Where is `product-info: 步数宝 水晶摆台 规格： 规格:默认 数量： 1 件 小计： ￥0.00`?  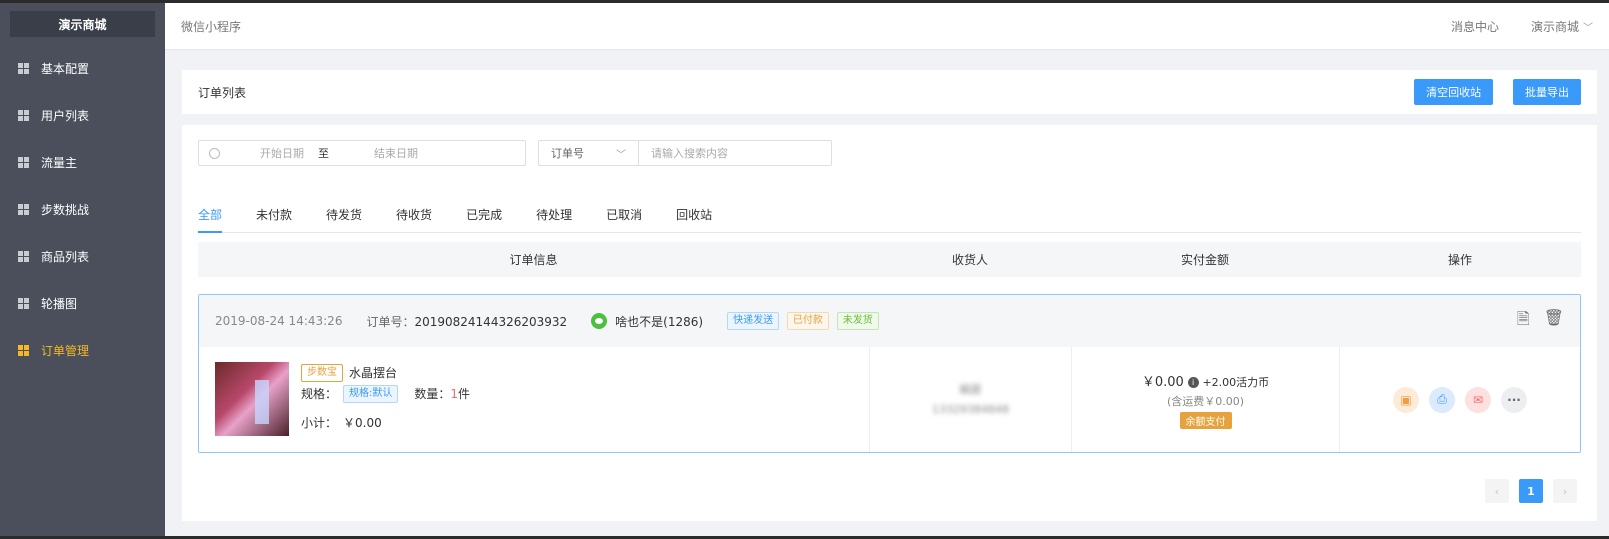 product-info: 步数宝 水晶摆台 规格： 规格:默认 数量： 1 件 小计： ￥0.00 is located at coordinates (385, 399).